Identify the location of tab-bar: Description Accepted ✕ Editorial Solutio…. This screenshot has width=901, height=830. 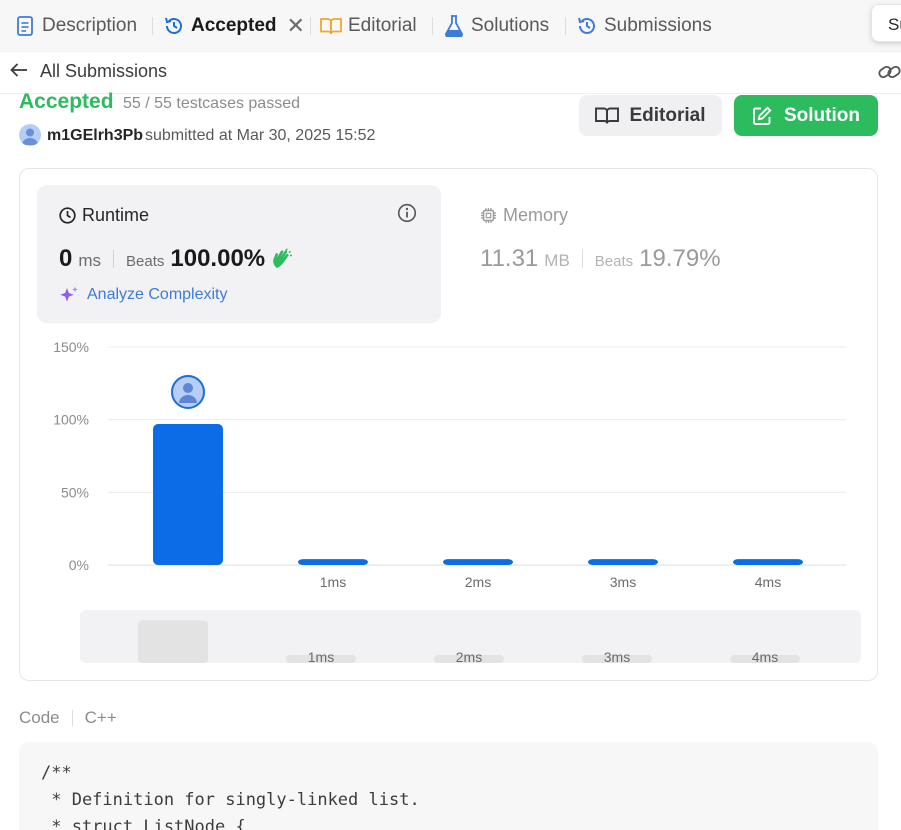
(450, 26).